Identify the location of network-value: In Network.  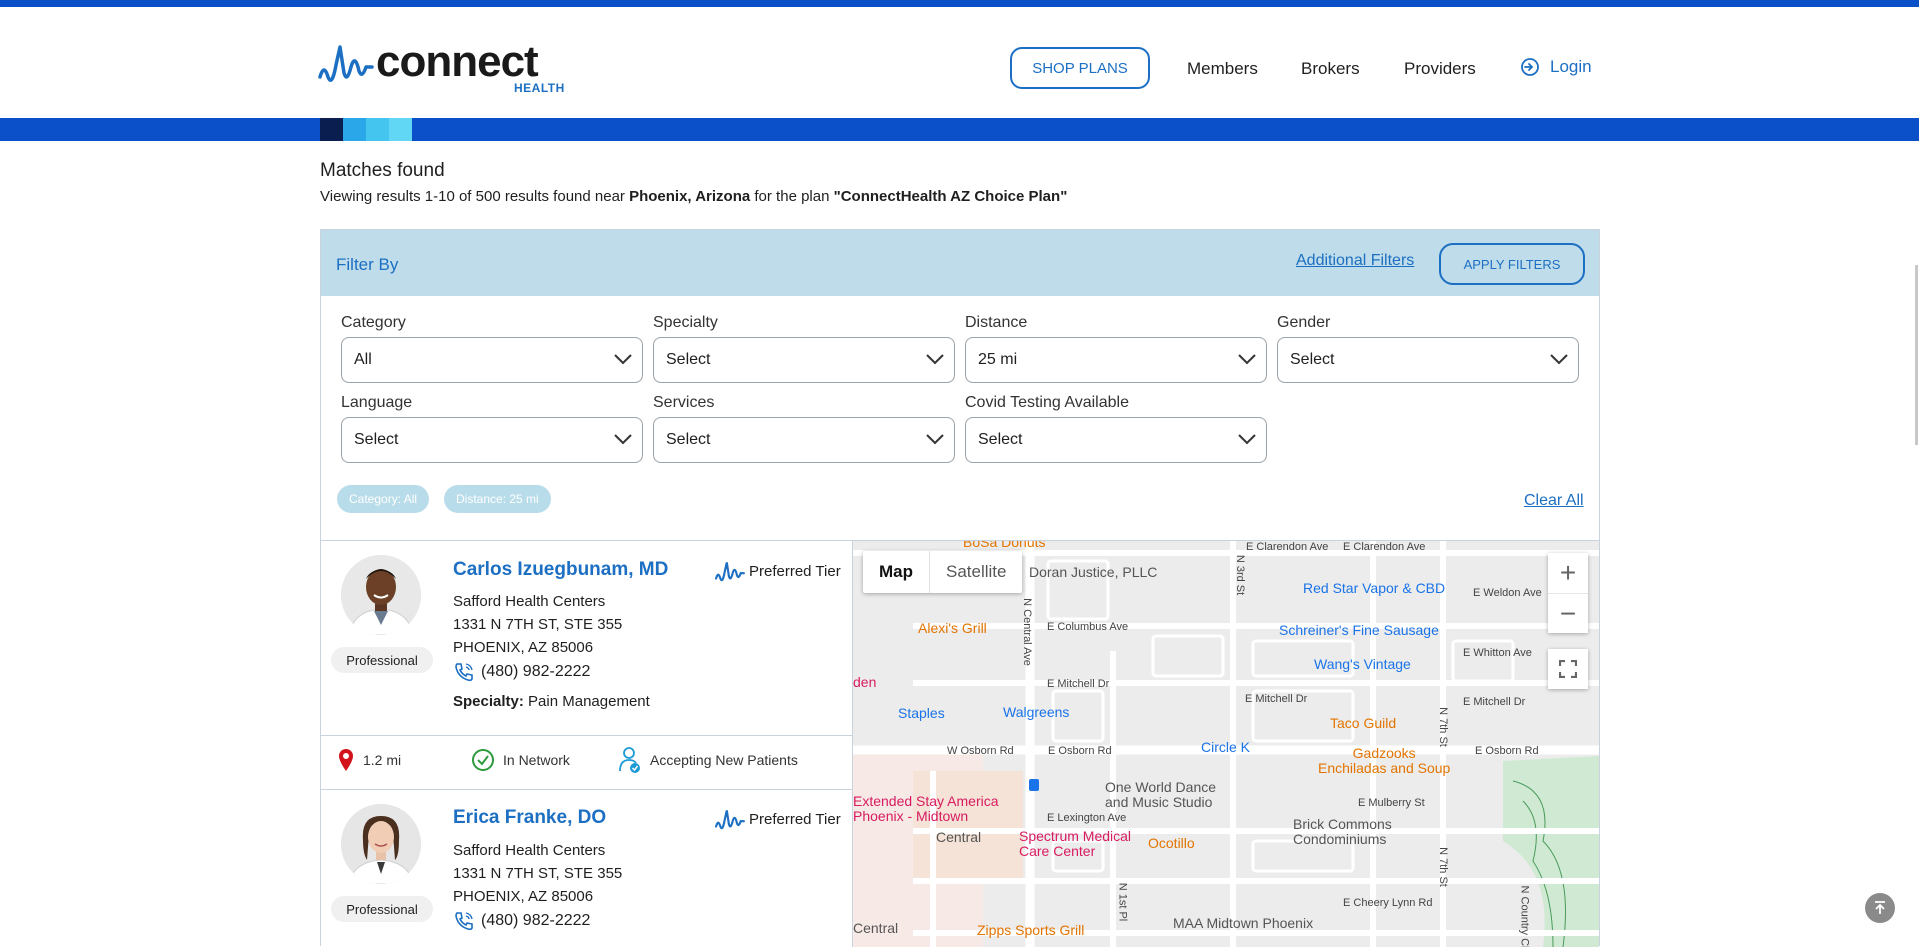
(536, 760).